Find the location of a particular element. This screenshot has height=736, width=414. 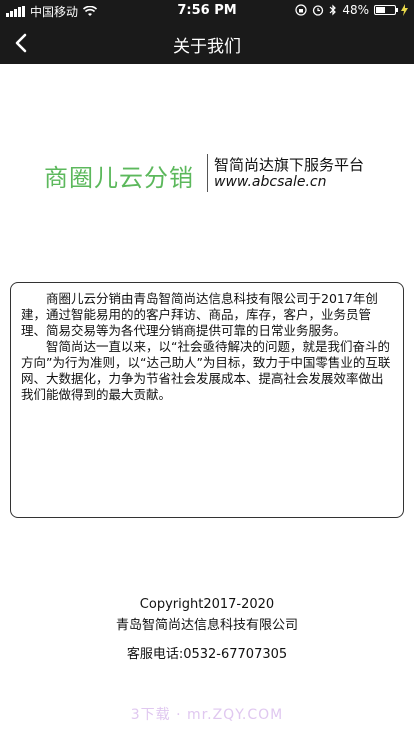

charging-icon is located at coordinates (404, 10).